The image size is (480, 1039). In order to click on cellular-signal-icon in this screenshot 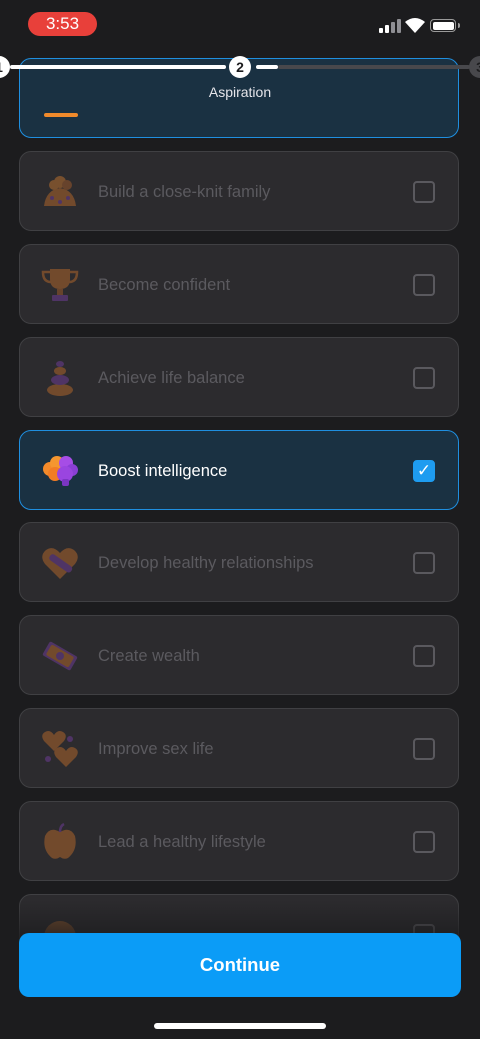, I will do `click(390, 26)`.